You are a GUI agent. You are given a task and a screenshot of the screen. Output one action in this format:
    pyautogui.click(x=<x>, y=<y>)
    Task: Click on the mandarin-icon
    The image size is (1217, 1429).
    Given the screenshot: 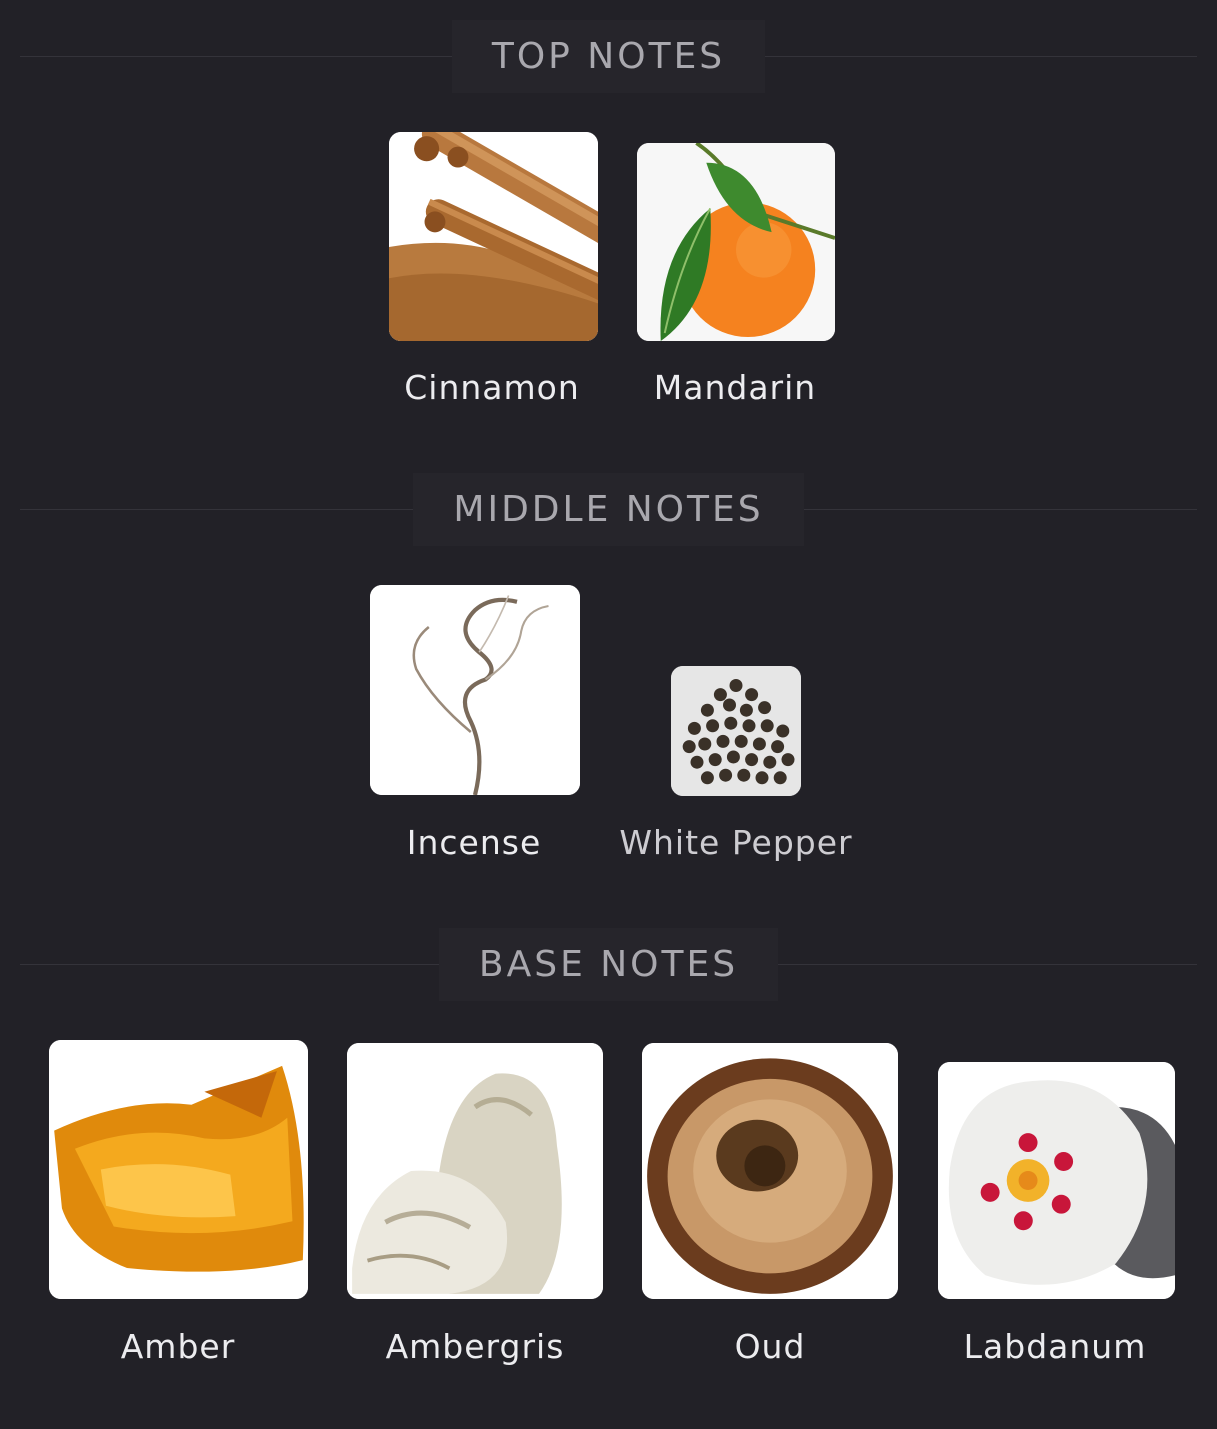 What is the action you would take?
    pyautogui.click(x=736, y=242)
    